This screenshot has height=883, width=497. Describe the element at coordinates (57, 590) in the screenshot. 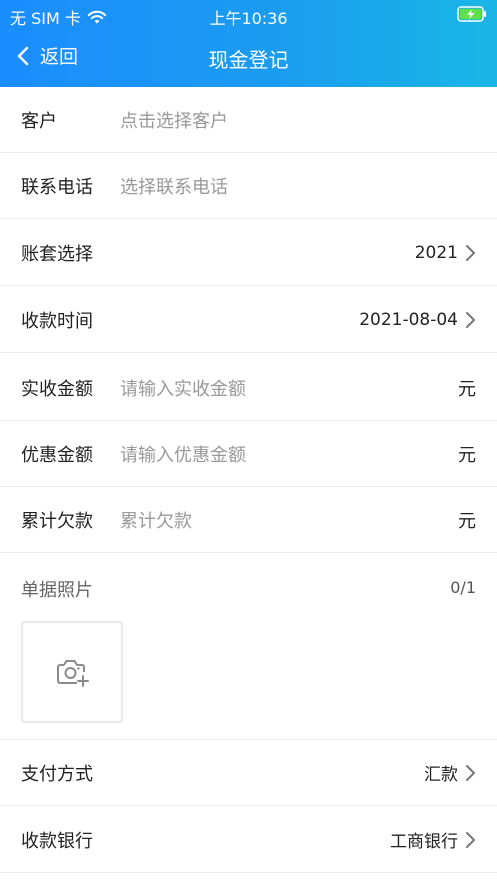

I see `receipt-photo-label: 单据照片` at that location.